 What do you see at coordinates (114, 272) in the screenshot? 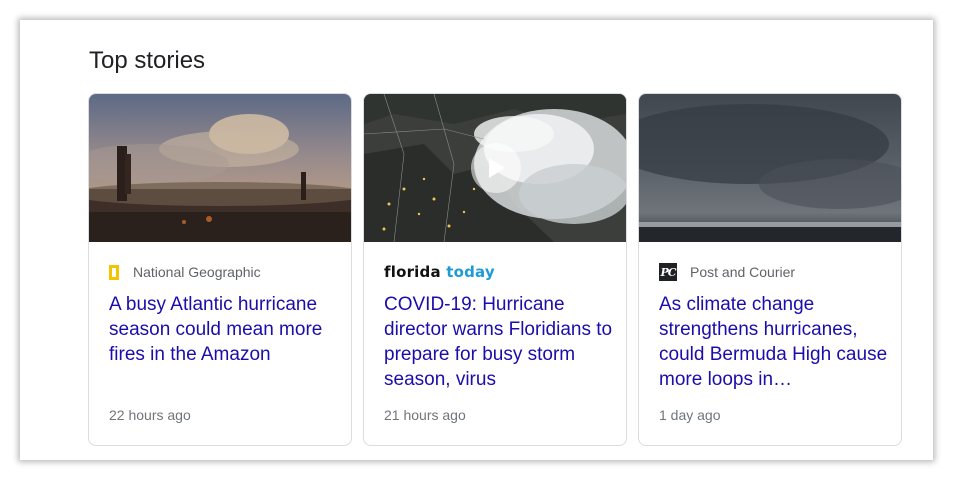
I see `national-geographic-logo-icon` at bounding box center [114, 272].